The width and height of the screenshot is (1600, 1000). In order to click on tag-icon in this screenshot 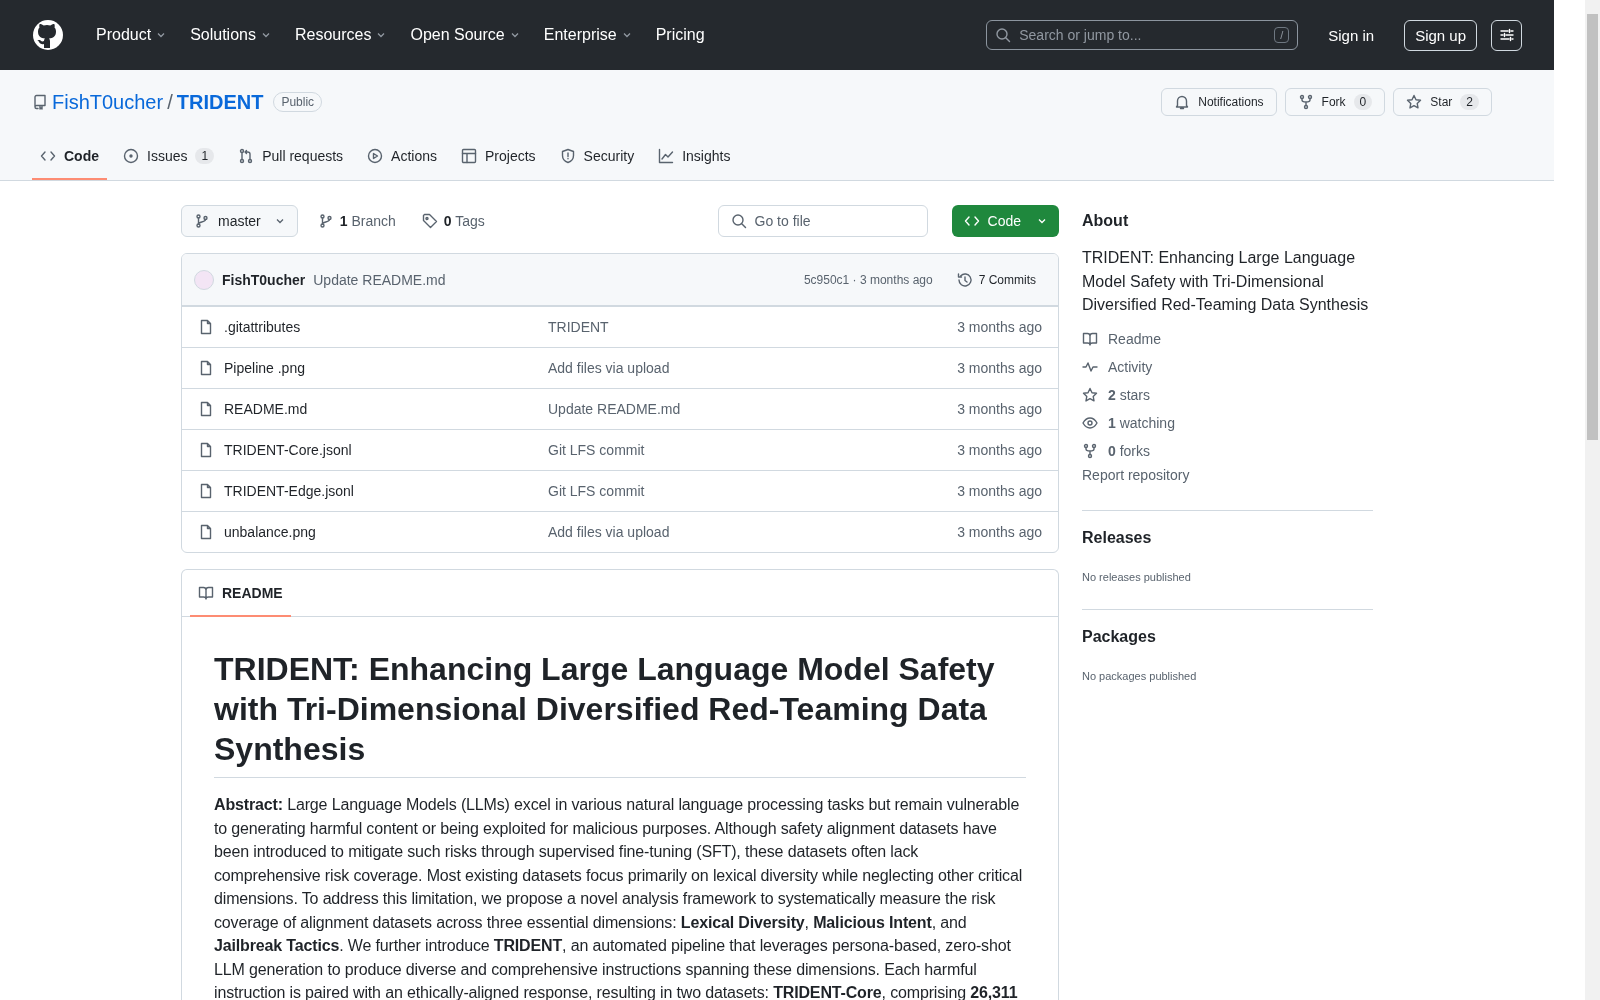, I will do `click(429, 221)`.